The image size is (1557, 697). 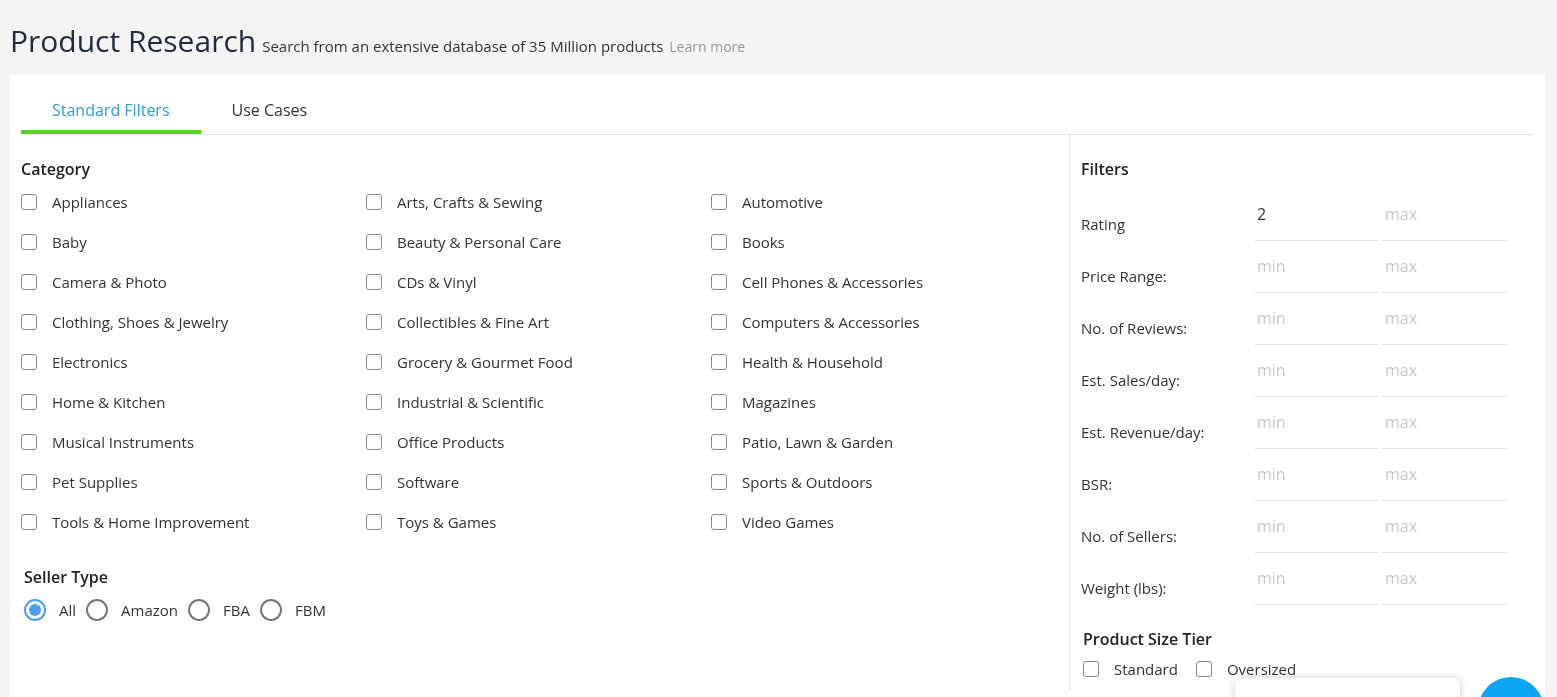 I want to click on filter-label: Weight (lbs):, so click(x=1124, y=588).